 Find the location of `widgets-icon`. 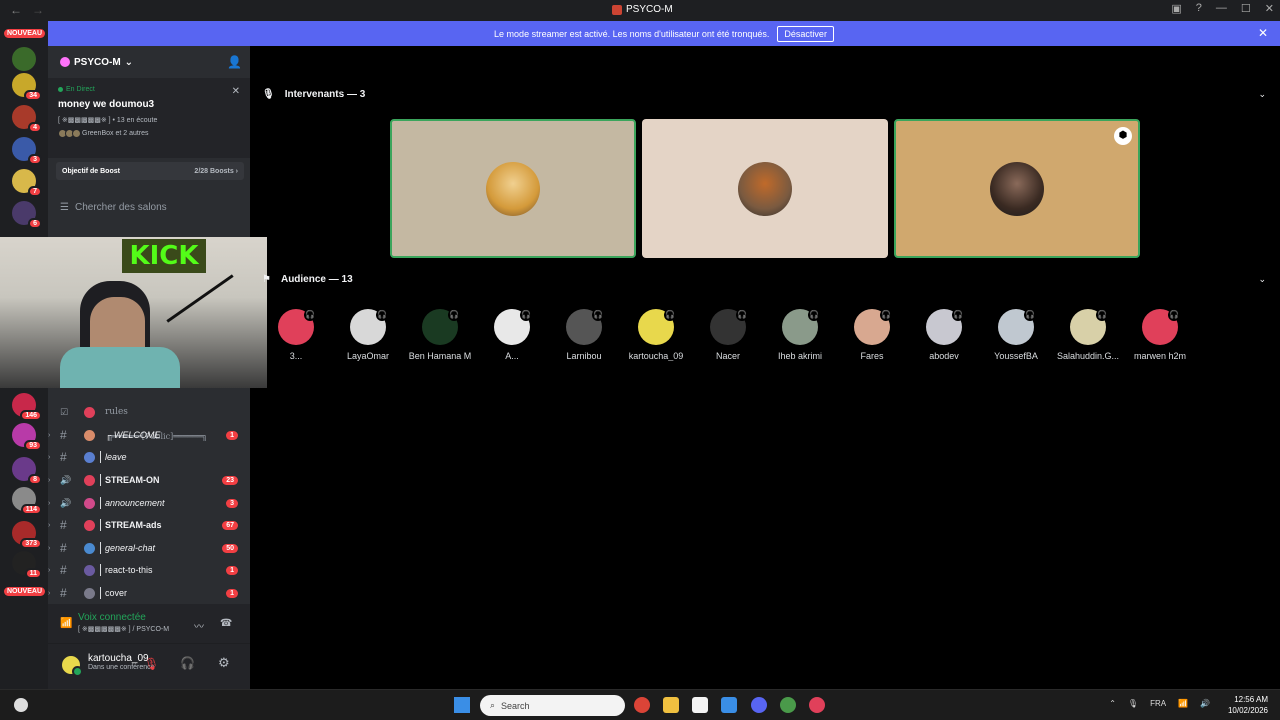

widgets-icon is located at coordinates (21, 705).